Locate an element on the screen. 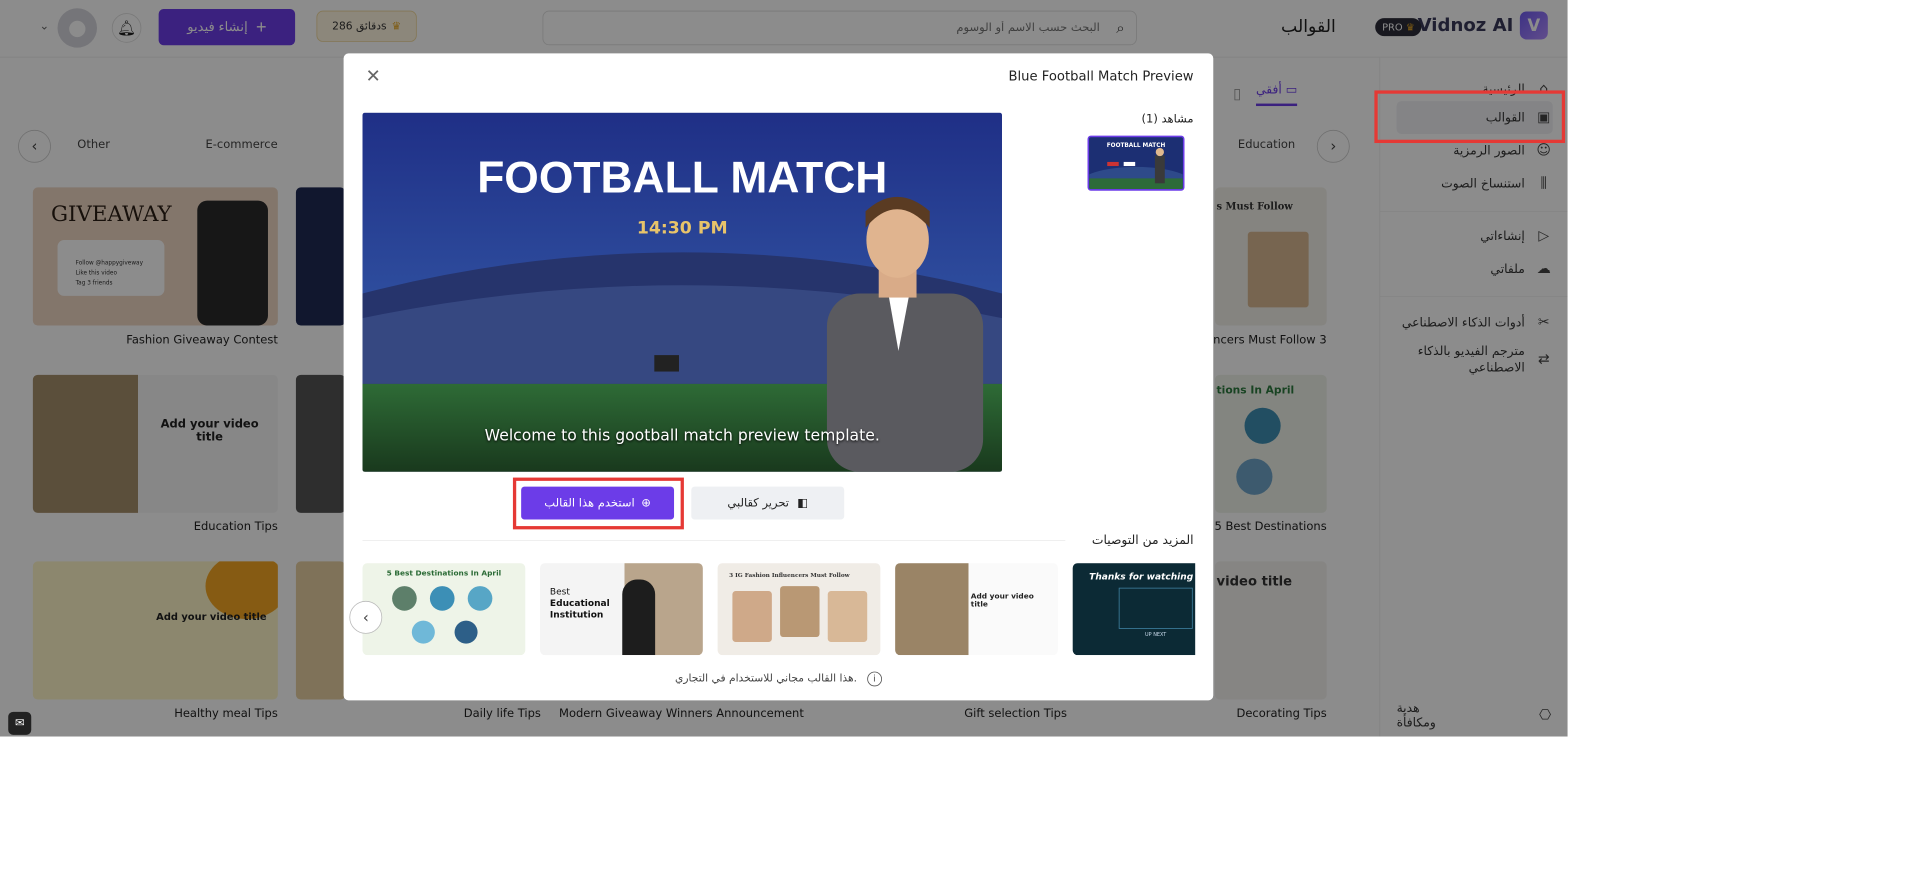 The height and width of the screenshot is (896, 1907). commercial-use-note: هذا القالب مجاني للاستخدام في التجاري. i is located at coordinates (779, 679).